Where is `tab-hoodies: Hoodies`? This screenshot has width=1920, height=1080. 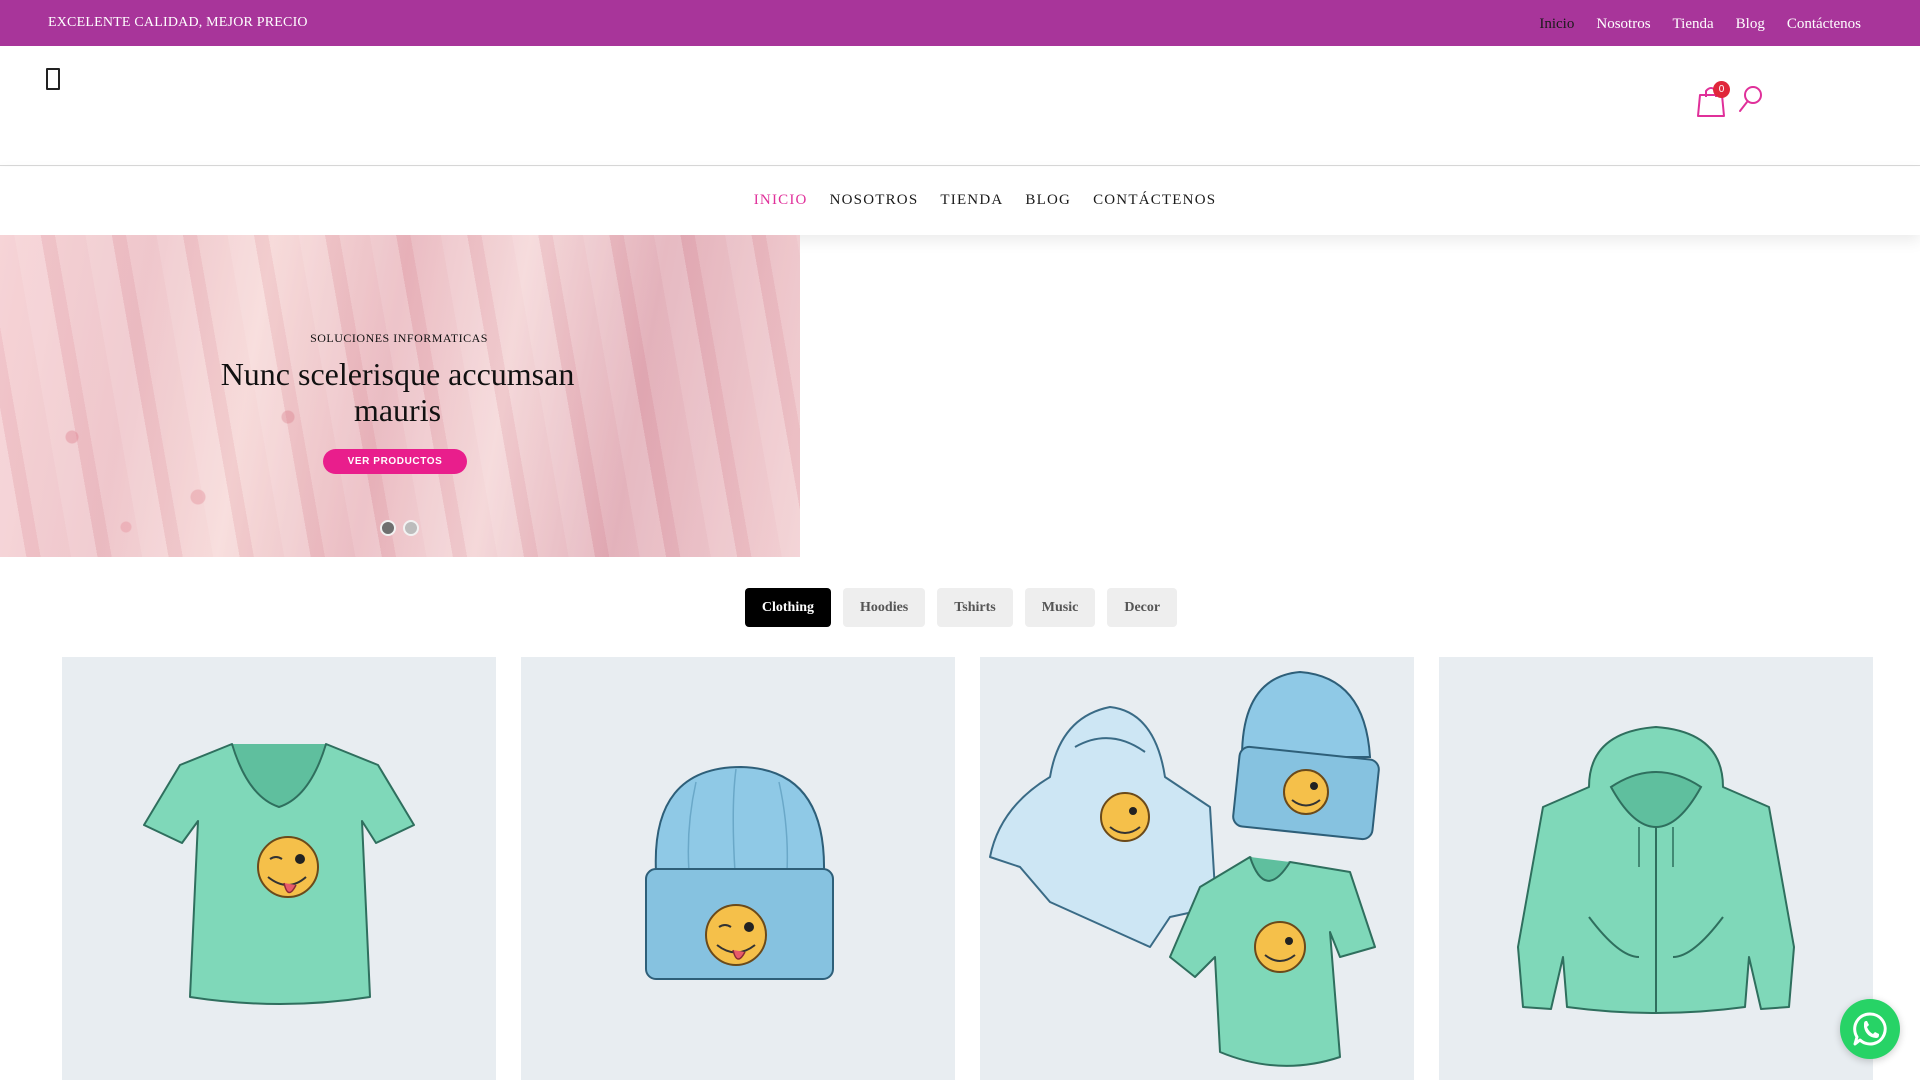 tab-hoodies: Hoodies is located at coordinates (884, 607).